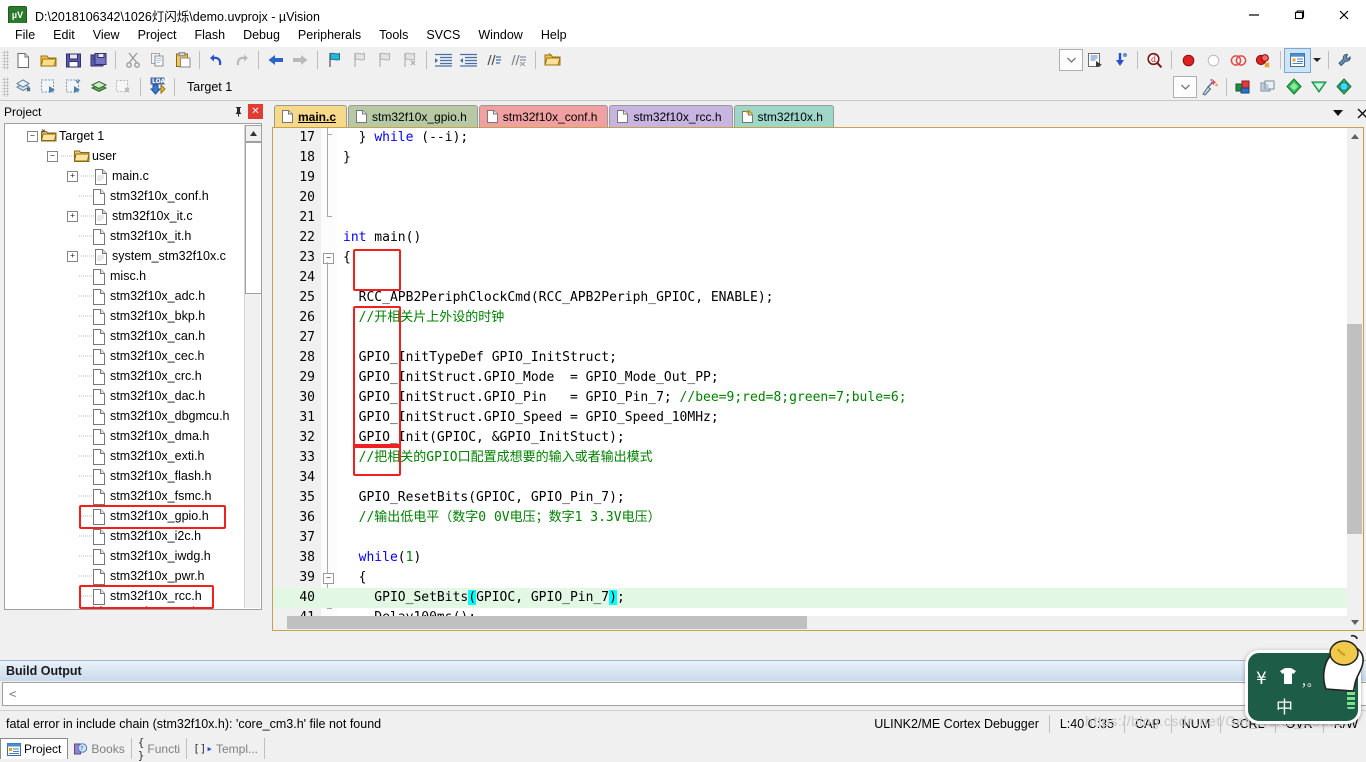 The width and height of the screenshot is (1366, 762). I want to click on menu-view: View, so click(106, 35).